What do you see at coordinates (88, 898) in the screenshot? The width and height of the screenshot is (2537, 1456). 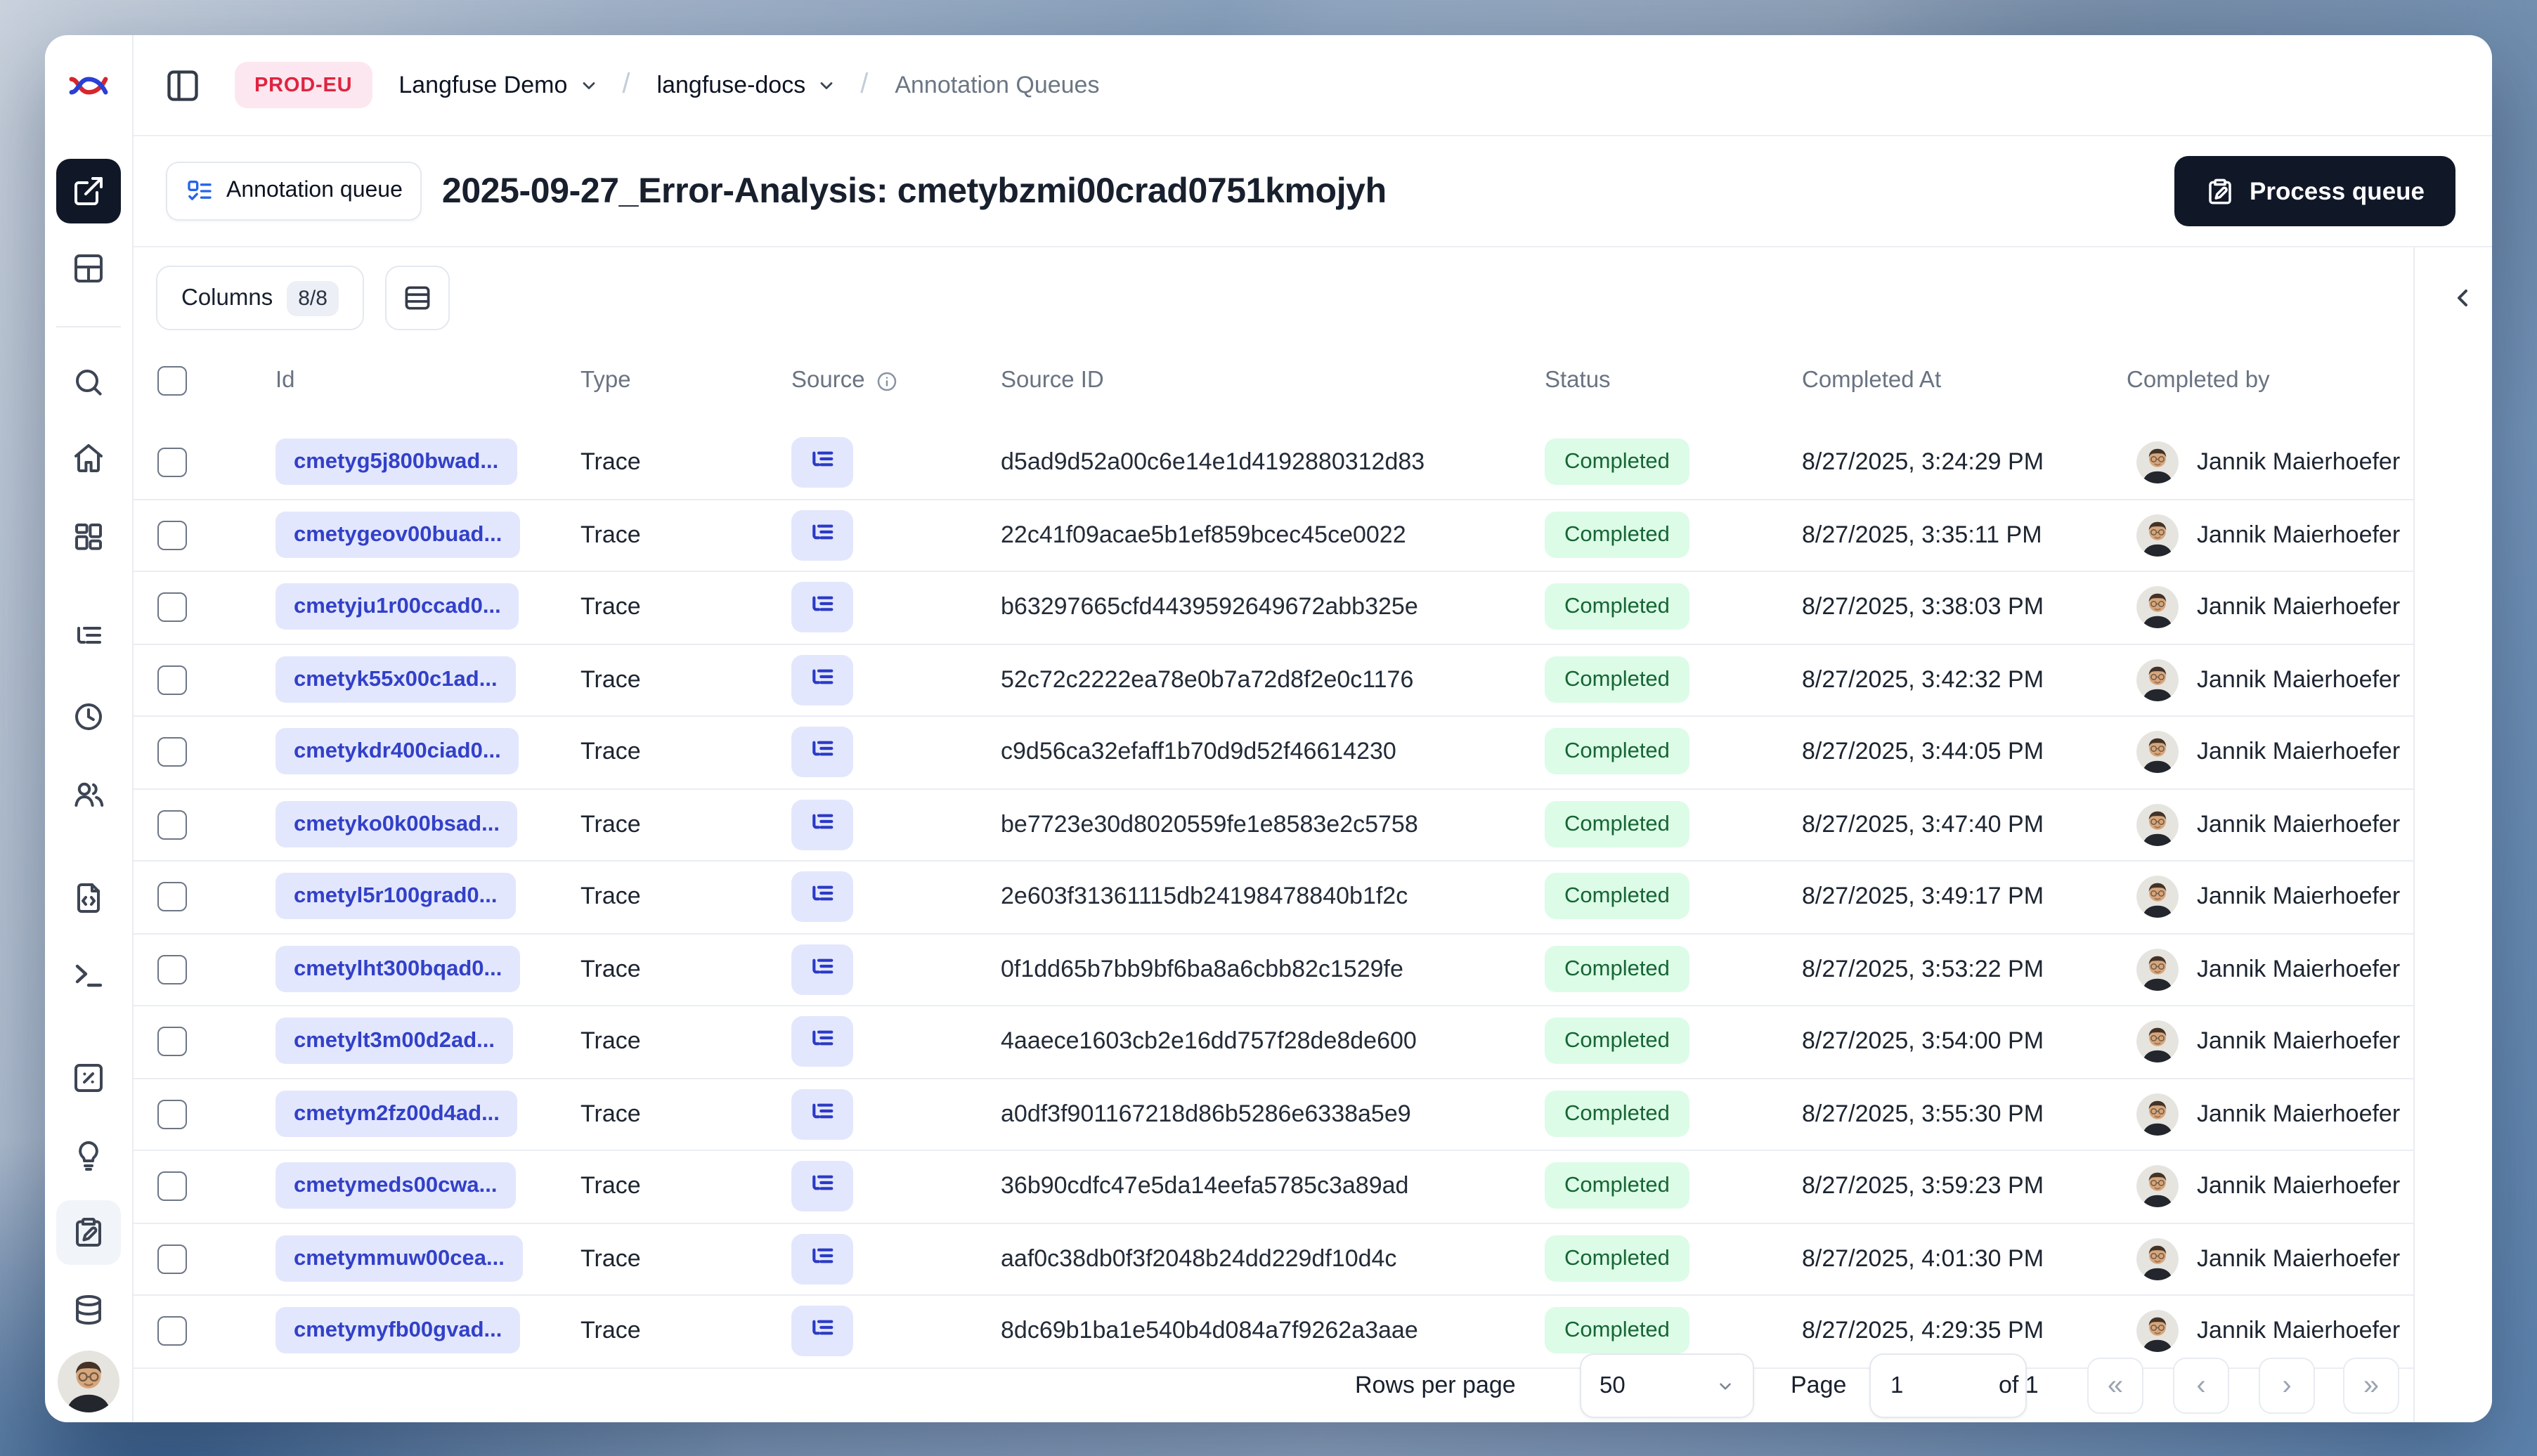 I see `prompts-file-code-icon` at bounding box center [88, 898].